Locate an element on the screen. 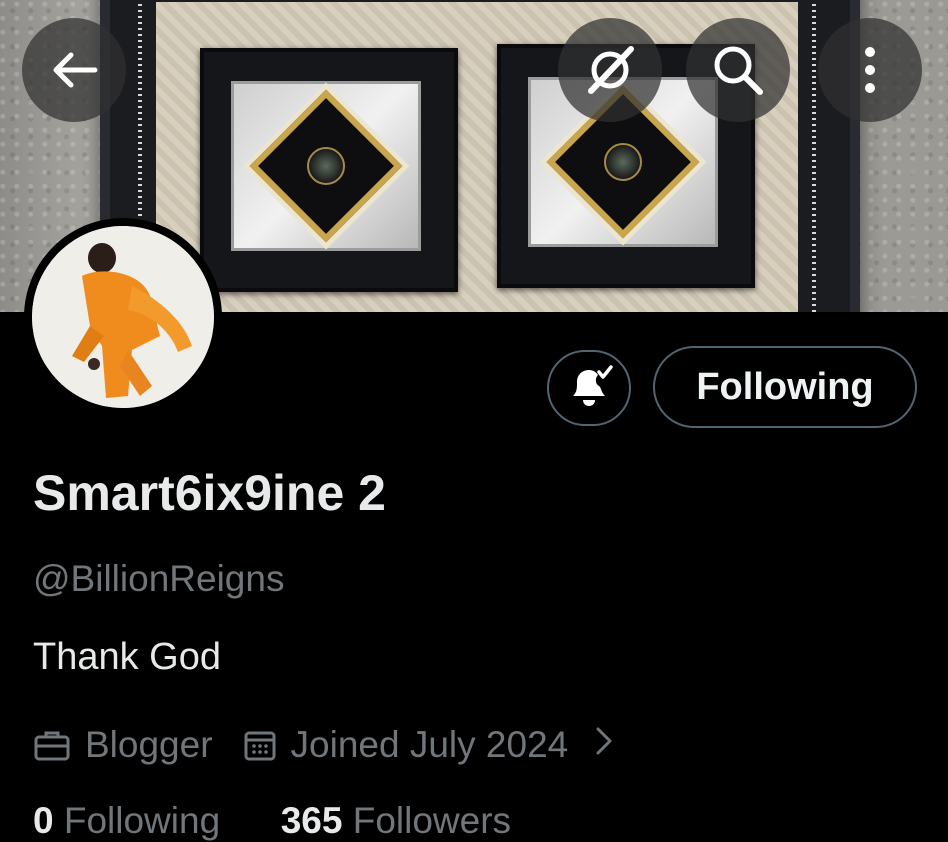 This screenshot has width=948, height=842. notifications-button is located at coordinates (589, 388).